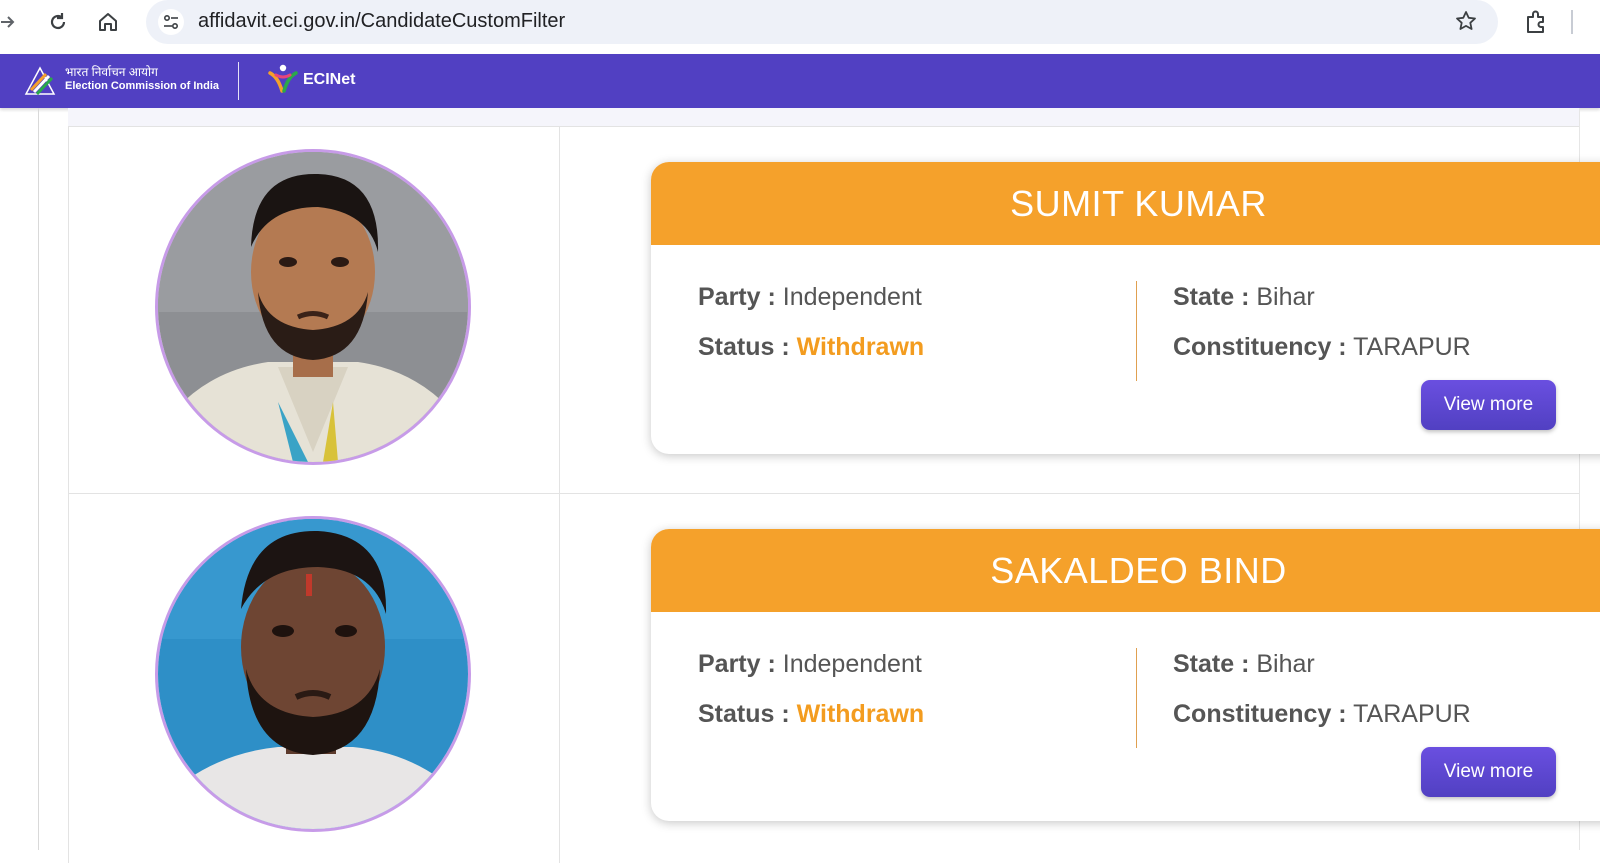  What do you see at coordinates (329, 80) in the screenshot?
I see `ecinet-title: ECINet` at bounding box center [329, 80].